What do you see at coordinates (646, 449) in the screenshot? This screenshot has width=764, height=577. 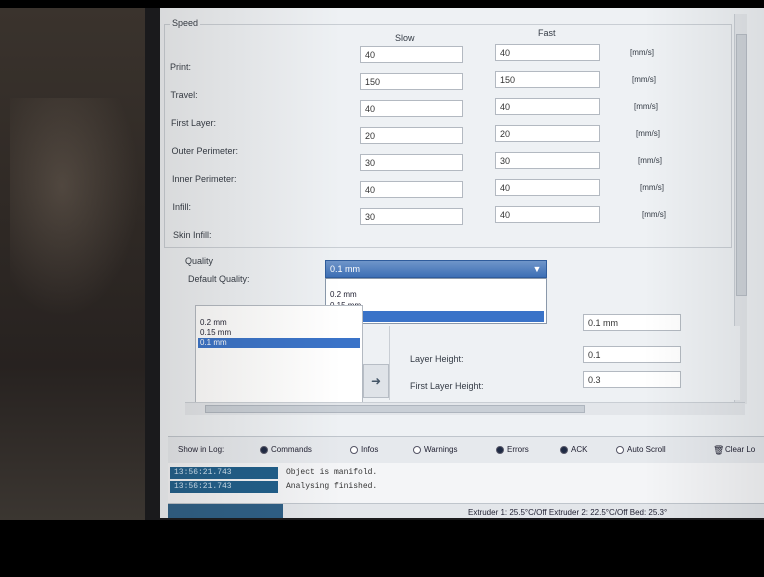 I see `auto-scroll-label: Auto Scroll` at bounding box center [646, 449].